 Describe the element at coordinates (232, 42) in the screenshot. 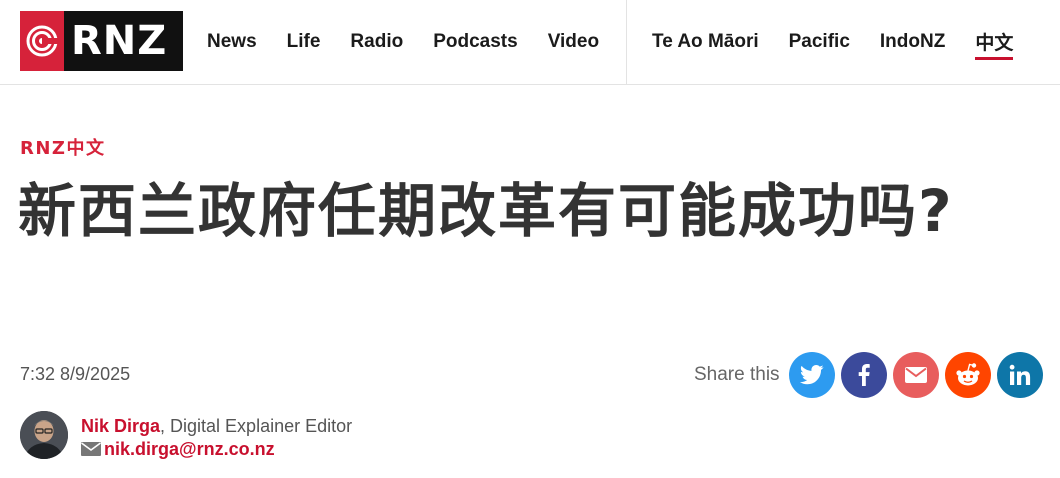

I see `nav-news: News` at that location.